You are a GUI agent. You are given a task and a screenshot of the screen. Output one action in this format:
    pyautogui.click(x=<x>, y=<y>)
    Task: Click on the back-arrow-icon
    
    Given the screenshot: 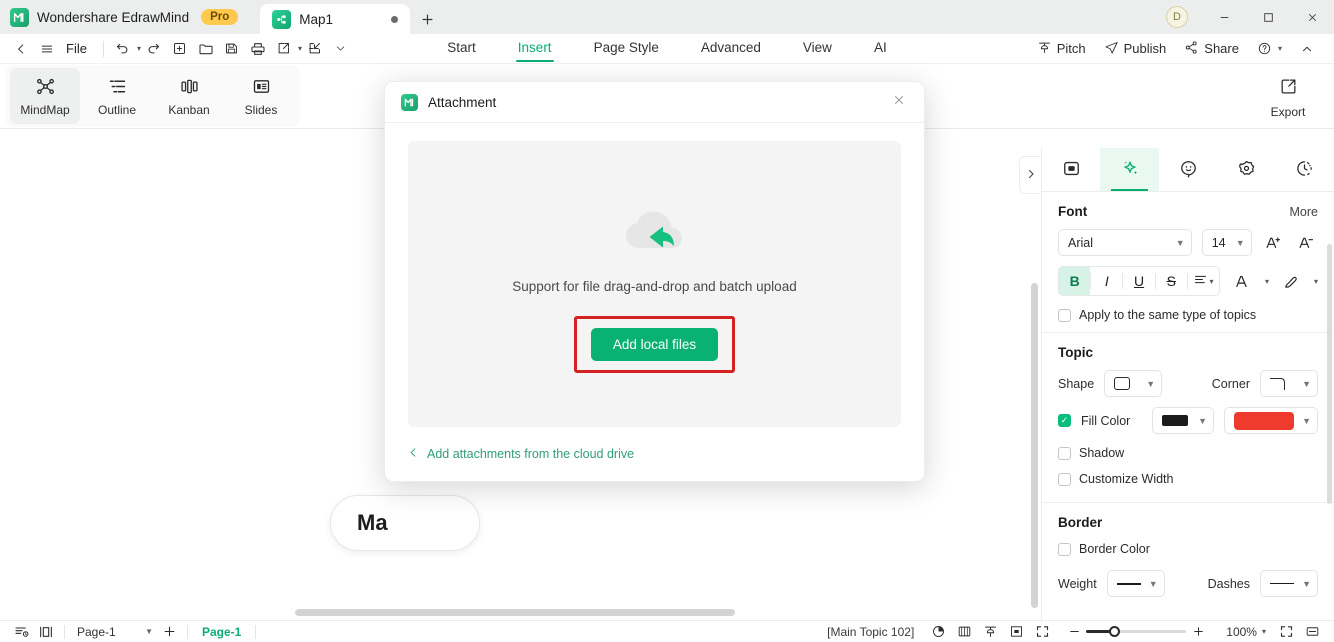 What is the action you would take?
    pyautogui.click(x=21, y=49)
    